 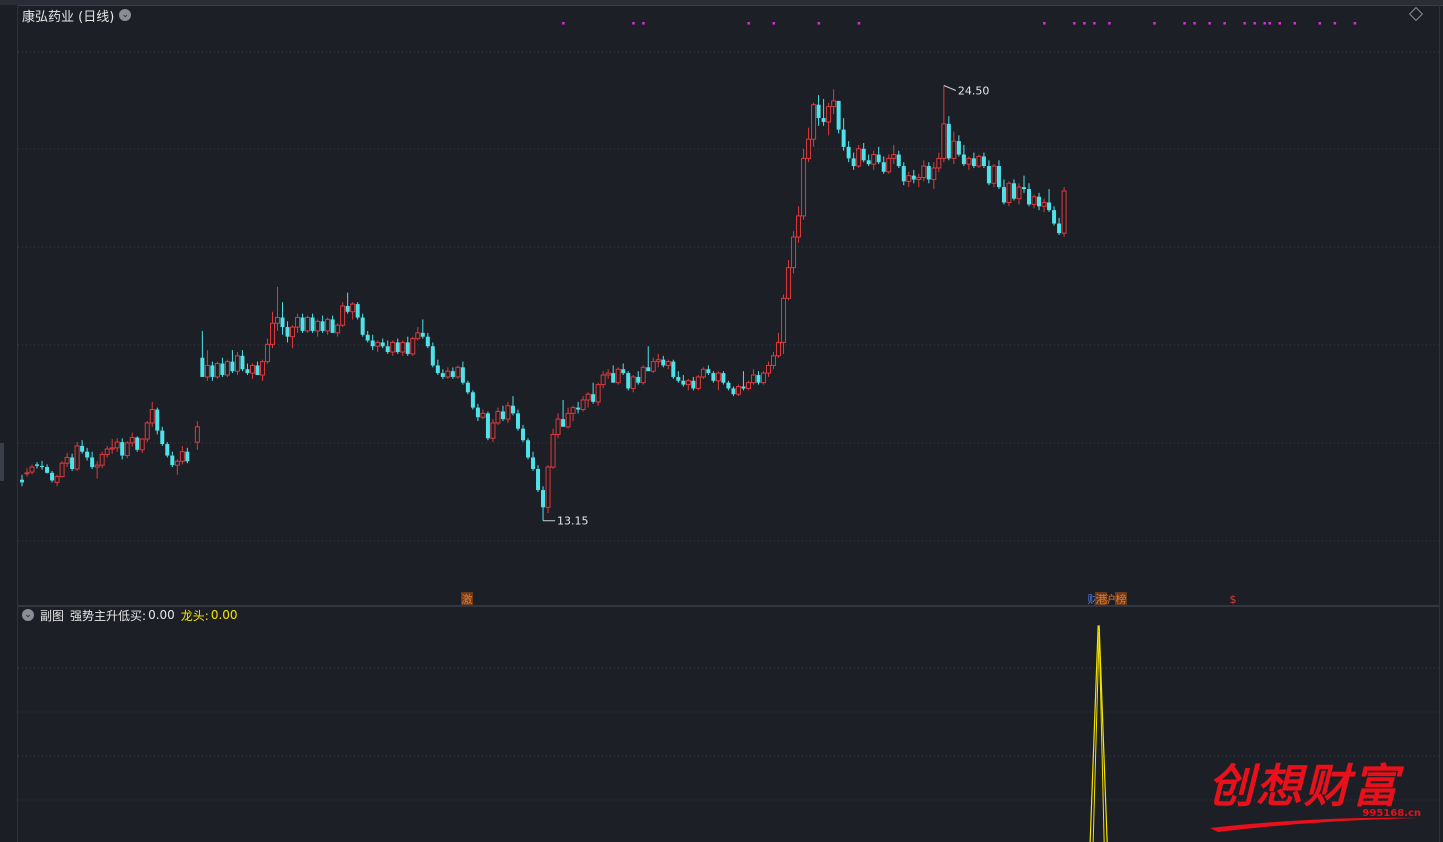 I want to click on annotation-label: 沪, so click(x=1110, y=599).